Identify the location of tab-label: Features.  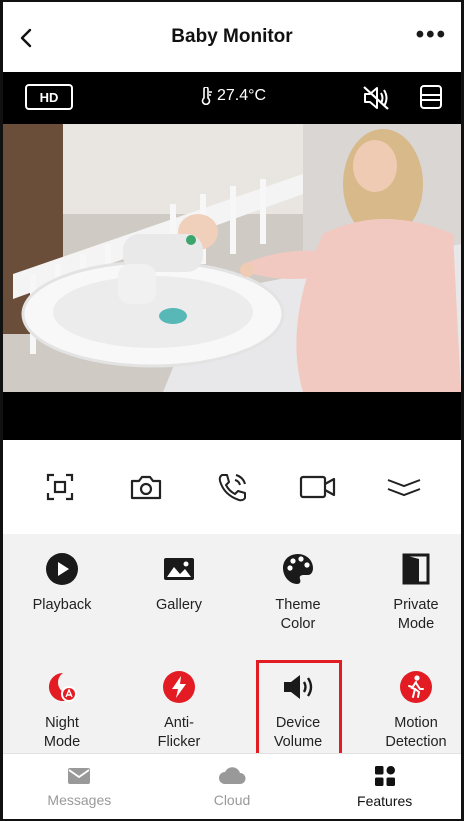
(385, 800).